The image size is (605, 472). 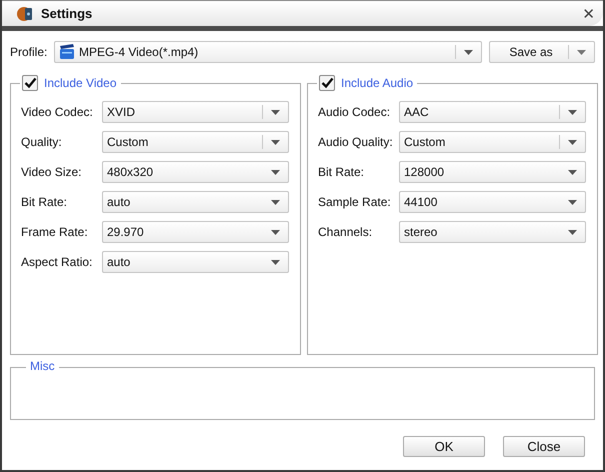 What do you see at coordinates (492, 172) in the screenshot?
I see `dropdown: 128000` at bounding box center [492, 172].